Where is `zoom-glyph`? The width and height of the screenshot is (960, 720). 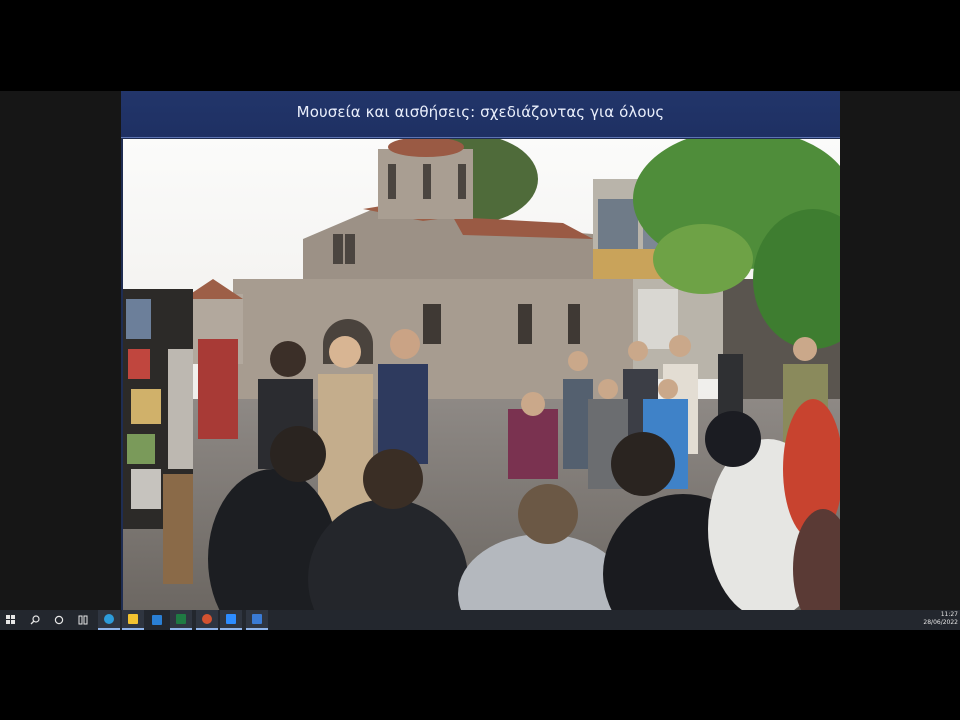
zoom-glyph is located at coordinates (231, 619).